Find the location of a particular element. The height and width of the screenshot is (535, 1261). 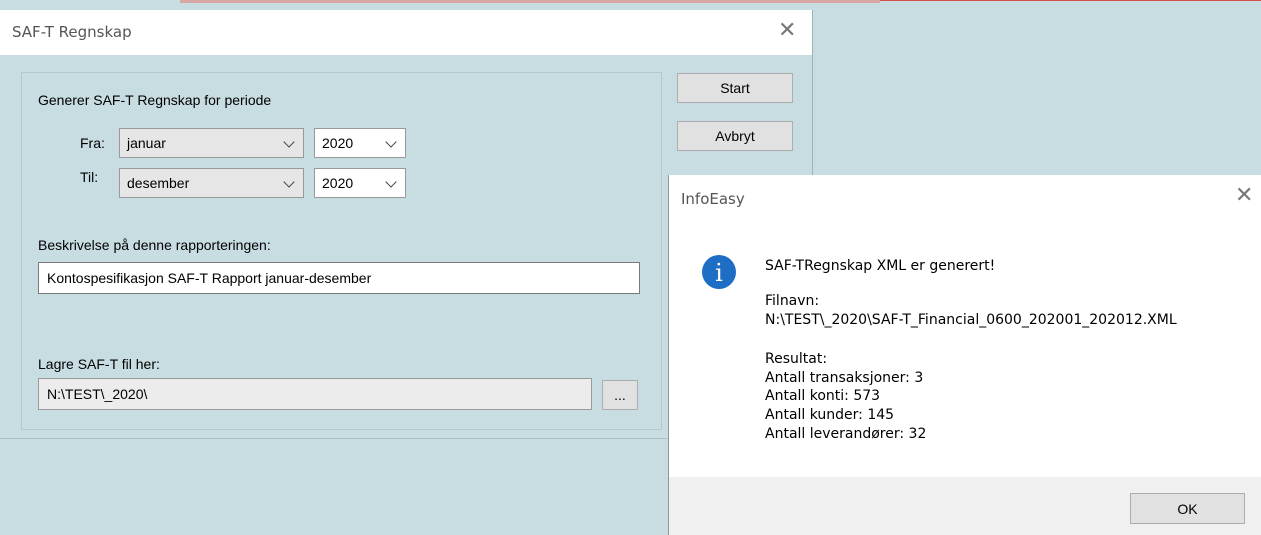

to-month-value: desember is located at coordinates (158, 183).